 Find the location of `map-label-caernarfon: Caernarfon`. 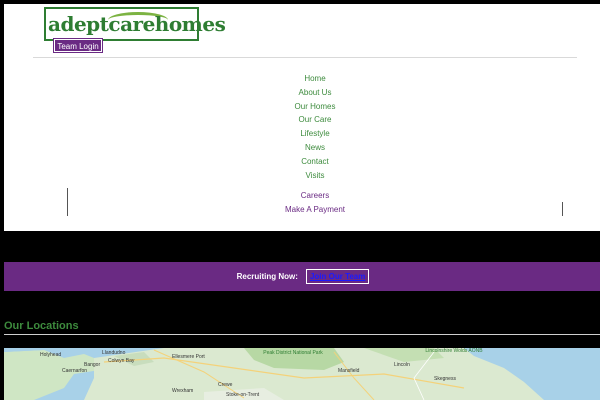

map-label-caernarfon: Caernarfon is located at coordinates (75, 371).